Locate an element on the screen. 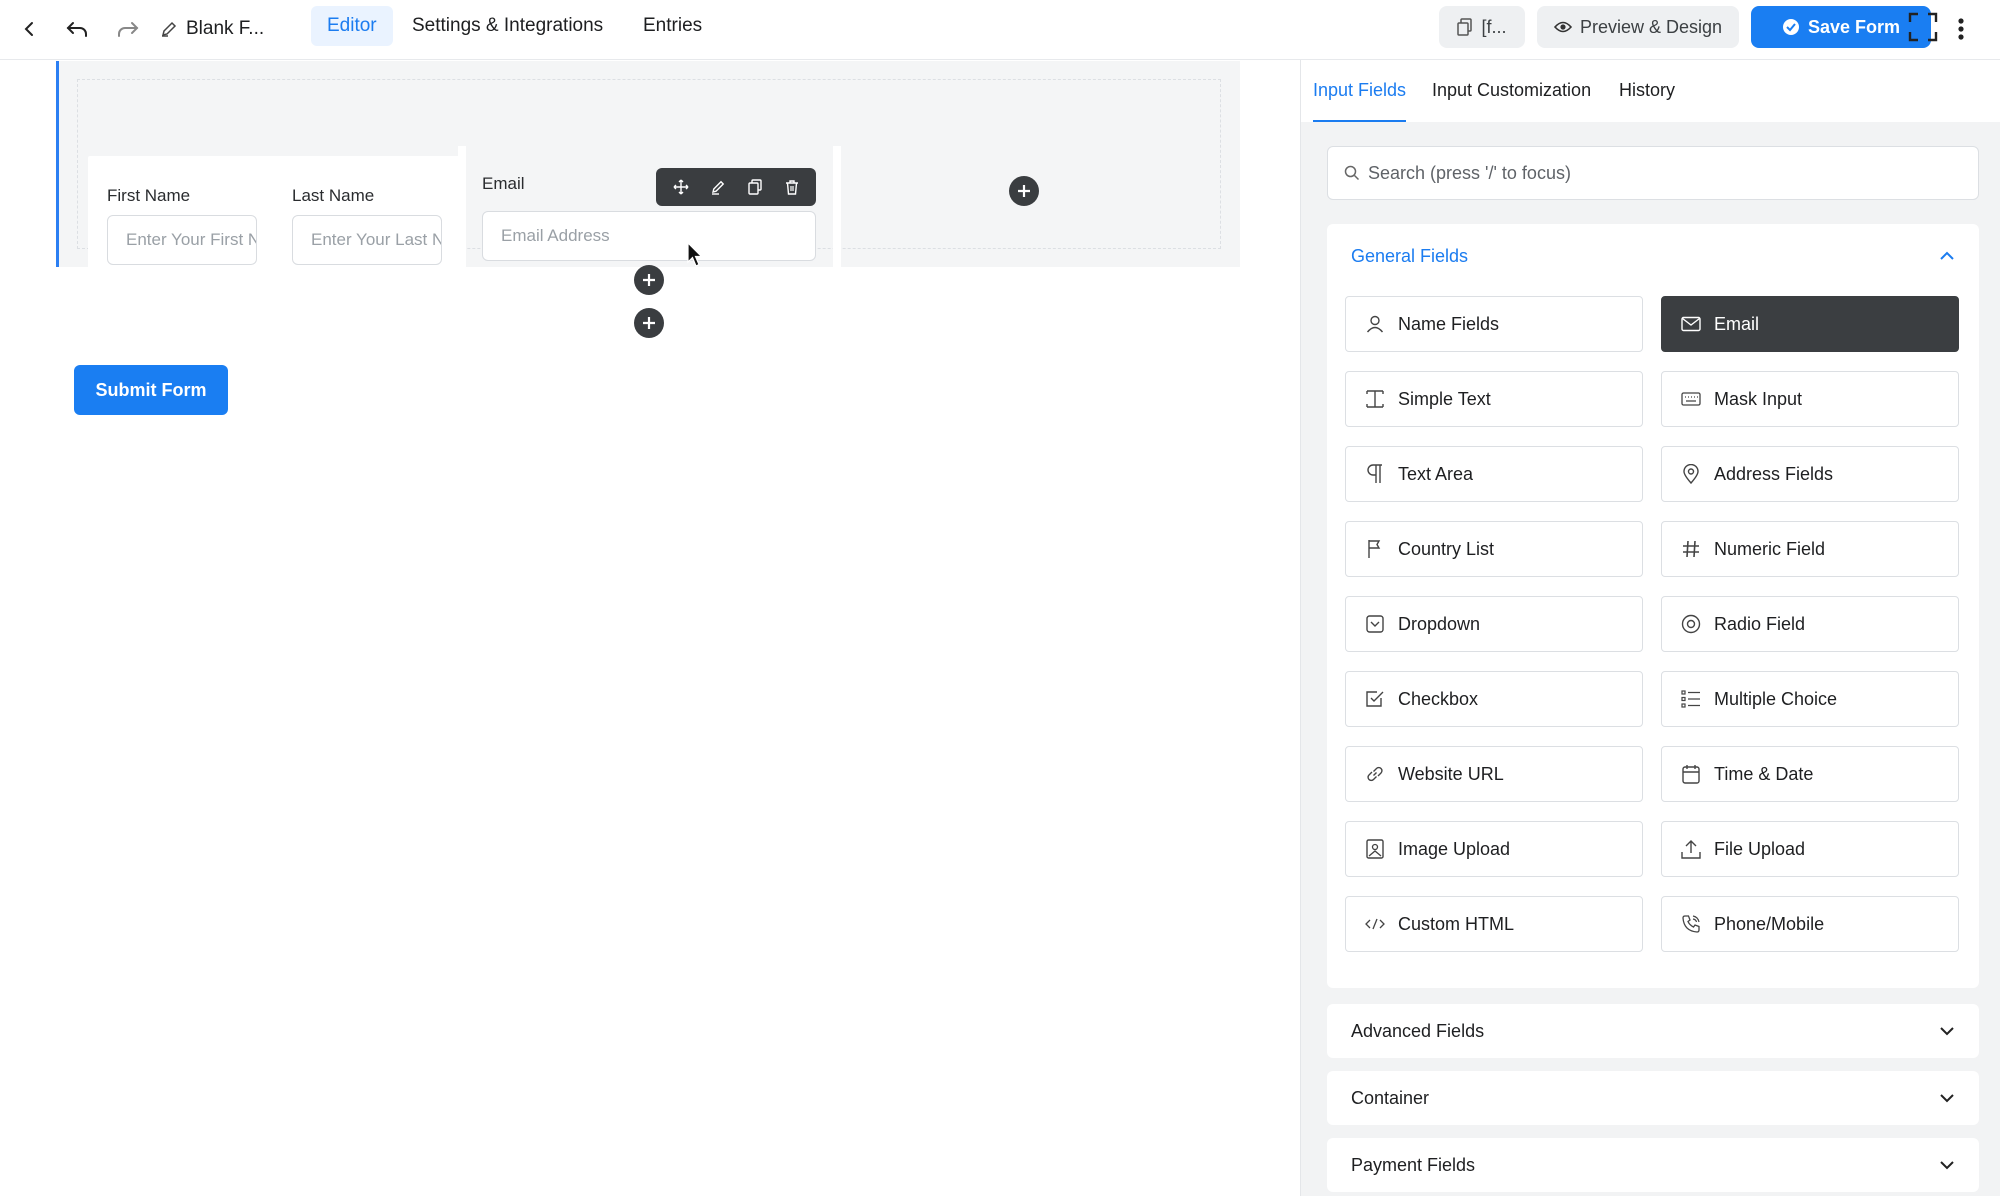 The height and width of the screenshot is (1196, 2000). field-file-upload: File Upload is located at coordinates (1810, 849).